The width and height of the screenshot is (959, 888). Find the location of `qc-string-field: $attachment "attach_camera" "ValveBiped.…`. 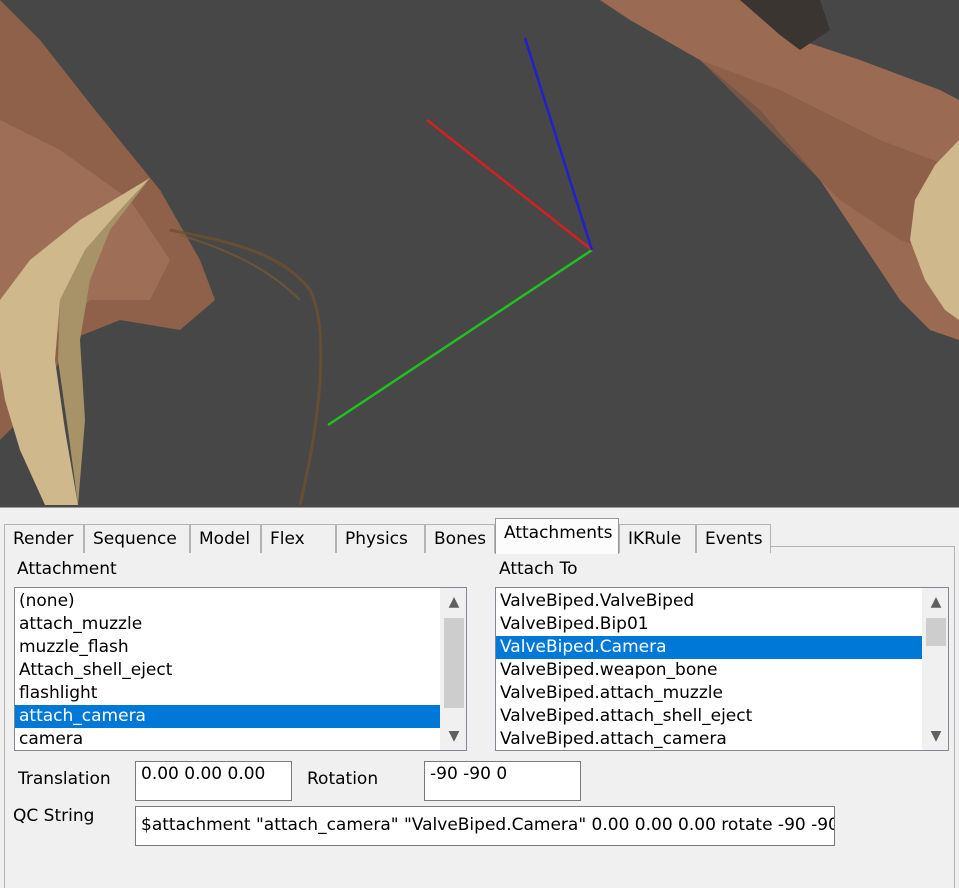

qc-string-field: $attachment "attach_camera" "ValveBiped.… is located at coordinates (485, 826).